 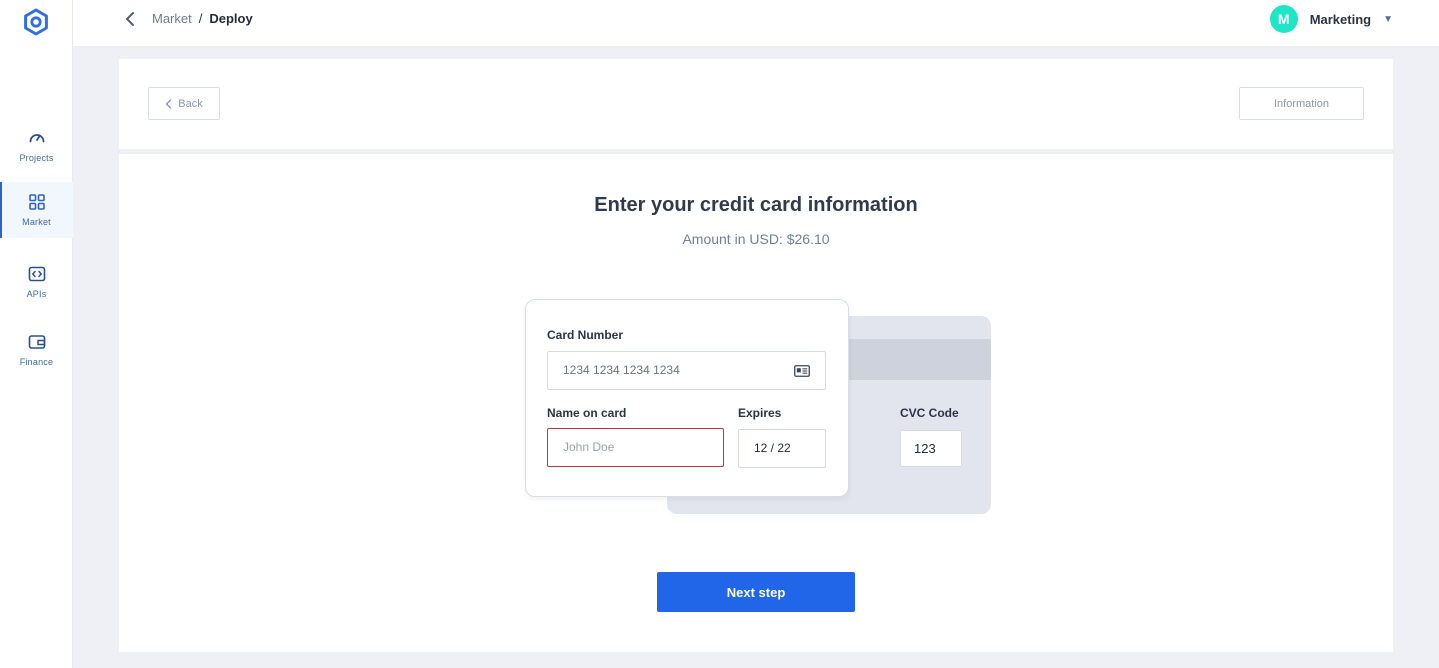 What do you see at coordinates (756, 592) in the screenshot?
I see `next-step-button: Next step` at bounding box center [756, 592].